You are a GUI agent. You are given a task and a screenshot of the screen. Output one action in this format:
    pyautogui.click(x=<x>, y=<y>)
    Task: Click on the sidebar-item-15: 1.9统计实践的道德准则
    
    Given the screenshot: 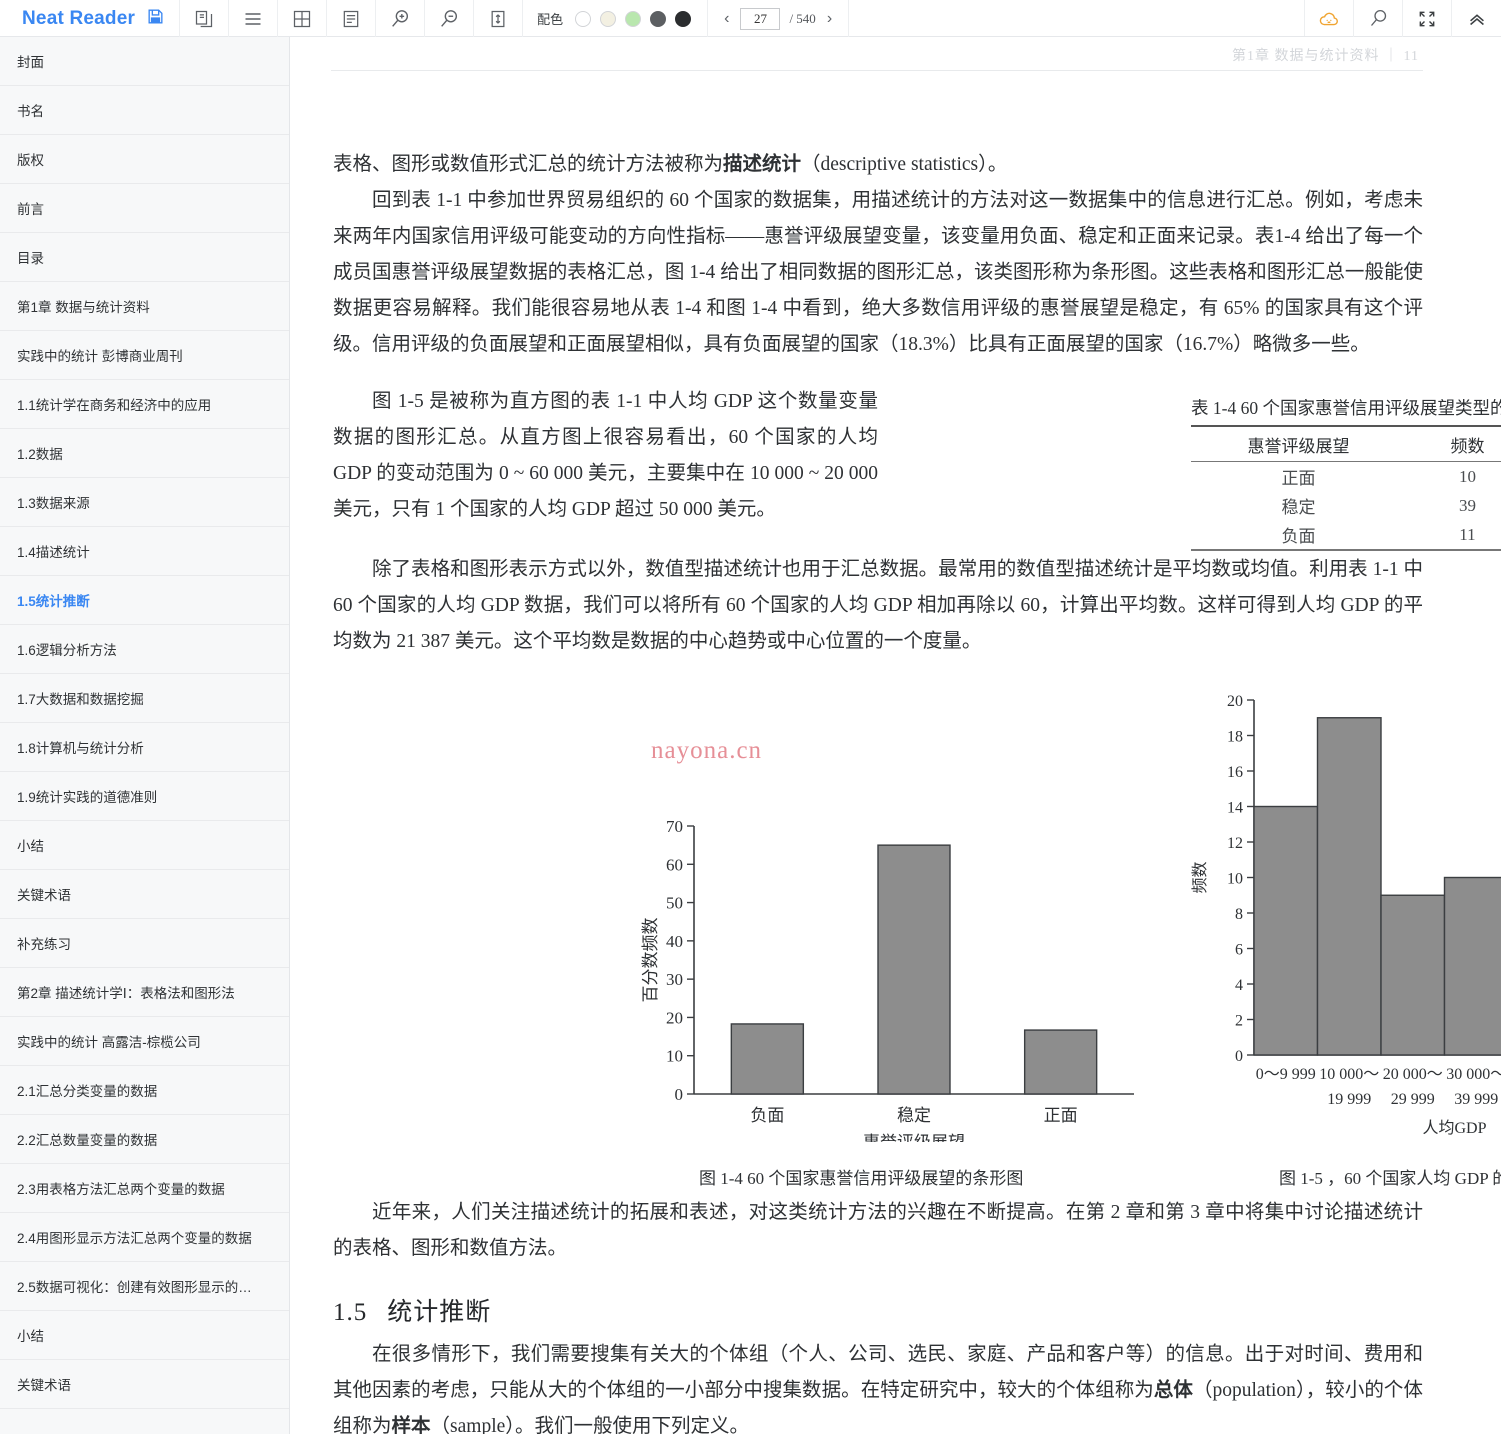 What is the action you would take?
    pyautogui.click(x=144, y=796)
    